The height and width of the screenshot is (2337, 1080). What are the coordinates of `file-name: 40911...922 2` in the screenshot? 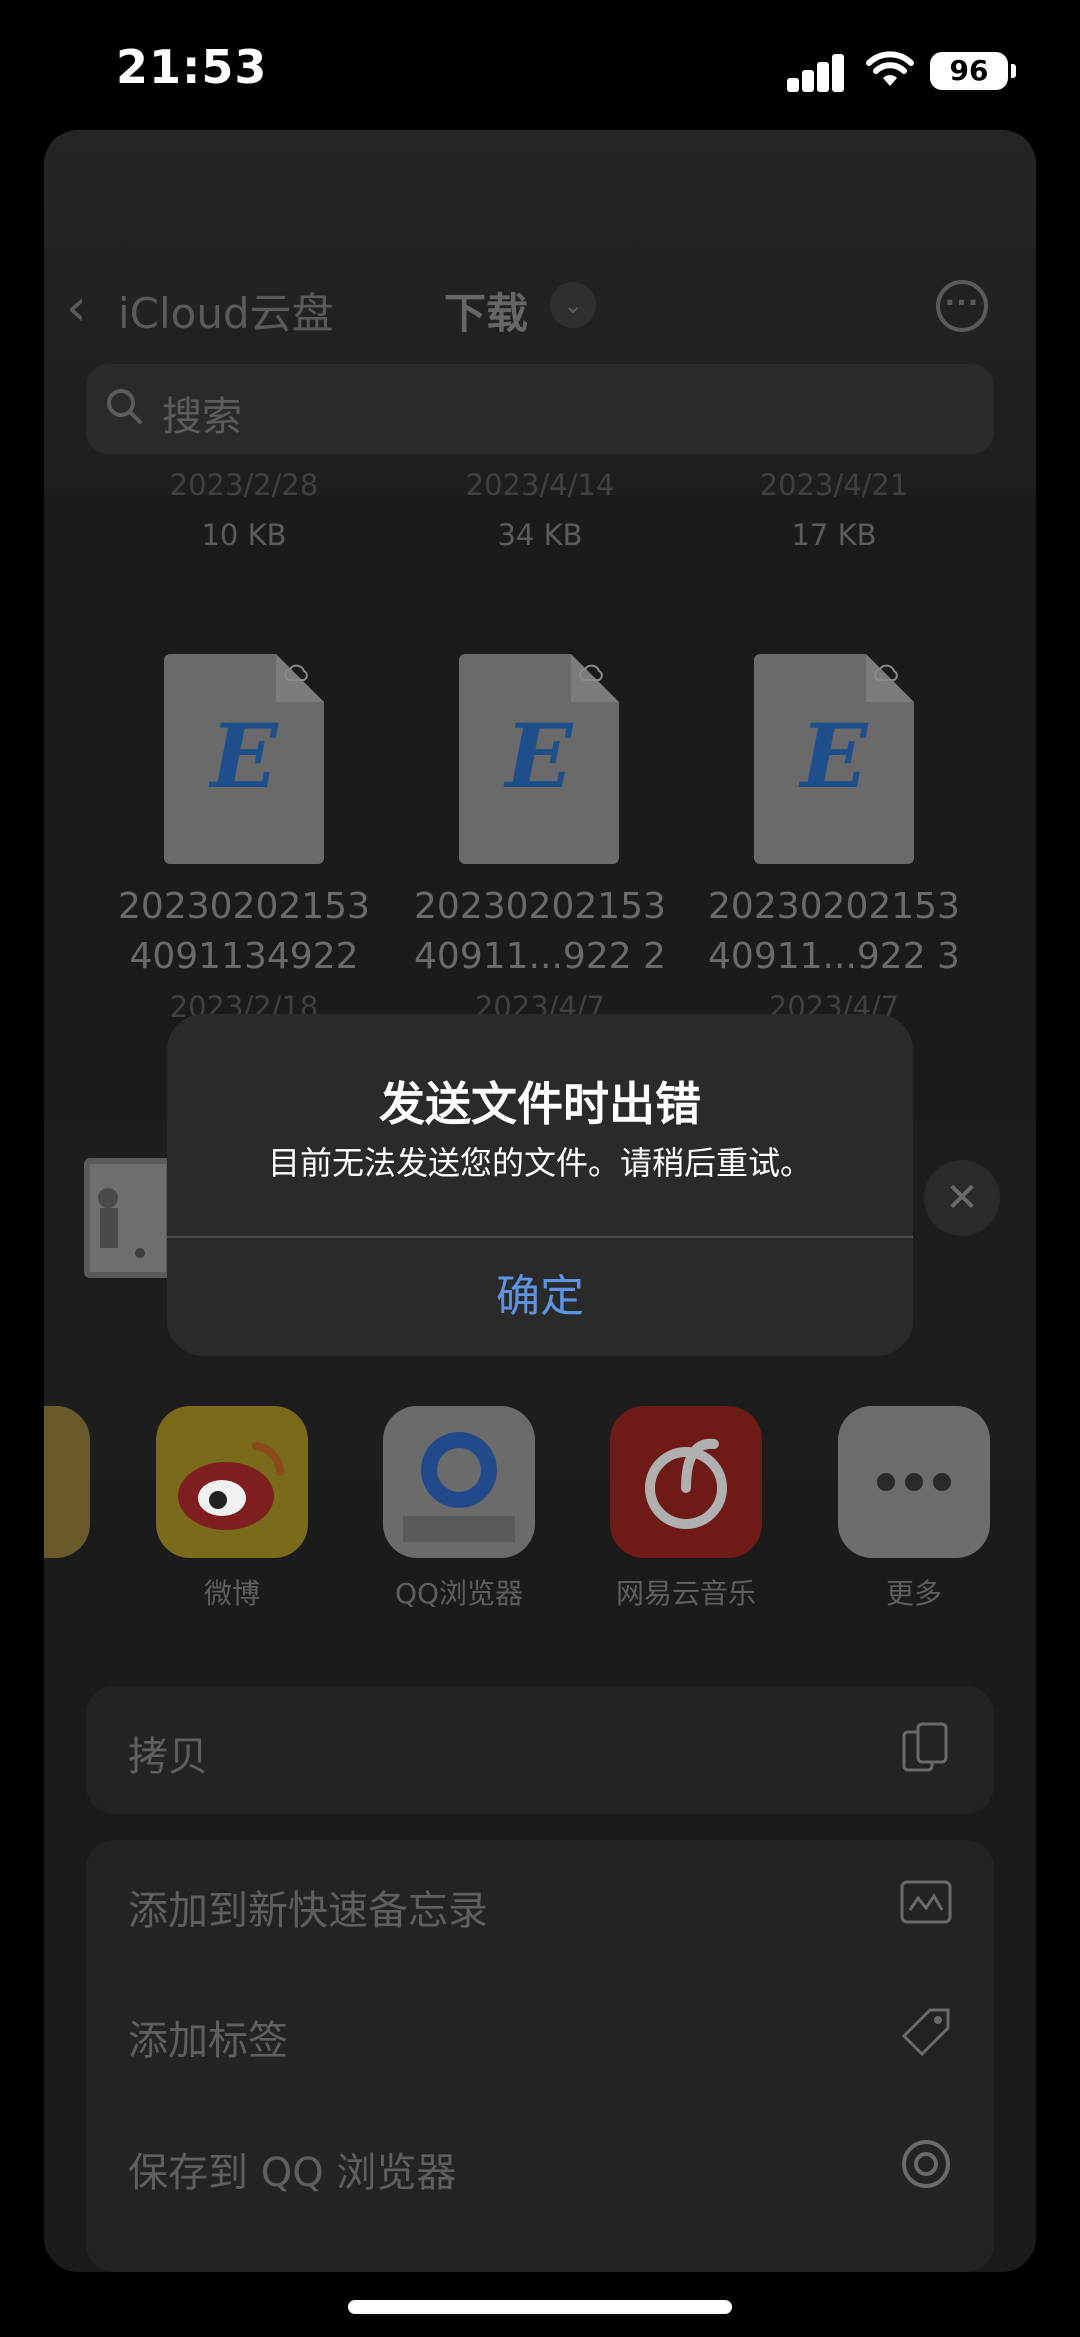 It's located at (540, 956).